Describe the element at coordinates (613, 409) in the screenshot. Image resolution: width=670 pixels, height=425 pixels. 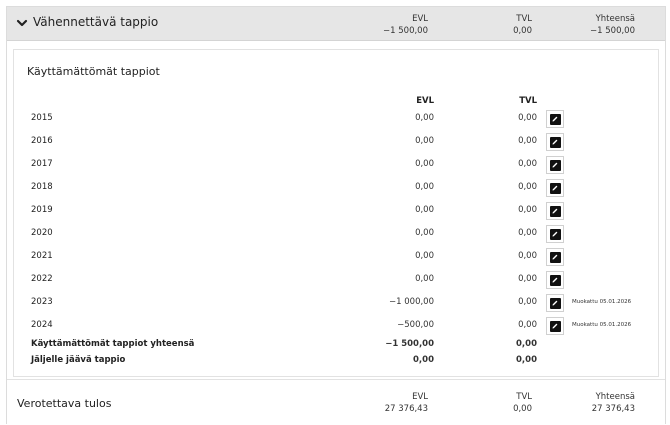
I see `footer-total-value: 27 376,43` at that location.